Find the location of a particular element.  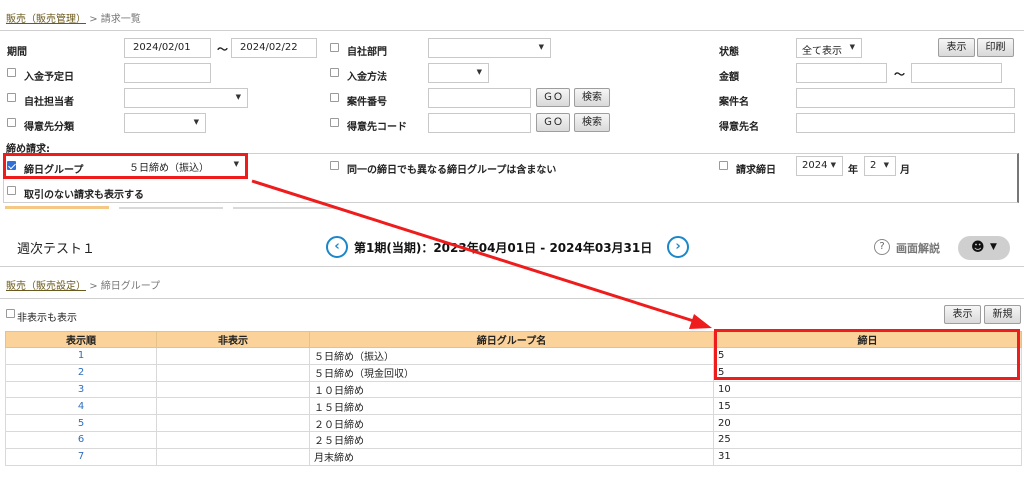

customer-class-checkbox is located at coordinates (11, 122).